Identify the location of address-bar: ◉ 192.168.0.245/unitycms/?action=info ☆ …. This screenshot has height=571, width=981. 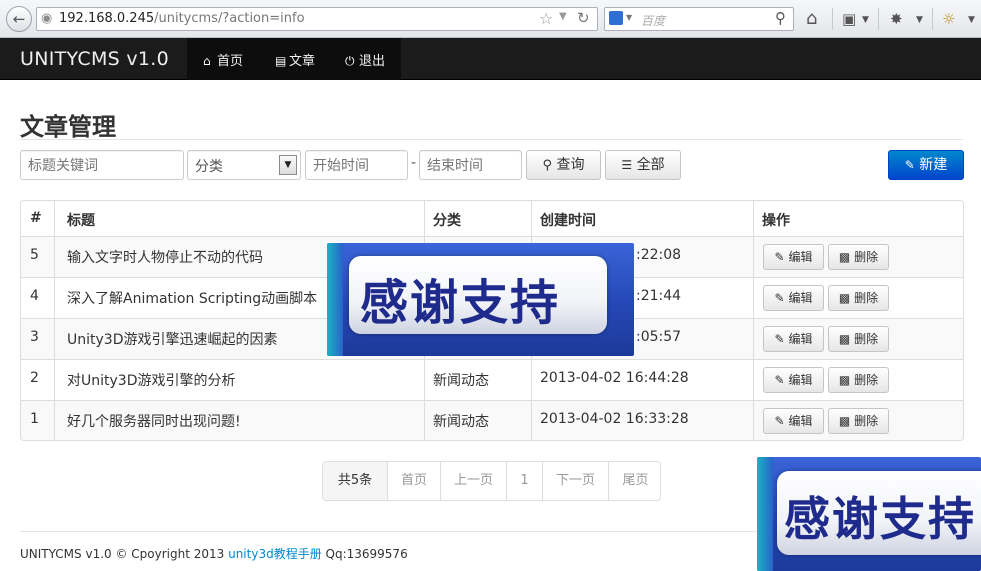
(317, 19).